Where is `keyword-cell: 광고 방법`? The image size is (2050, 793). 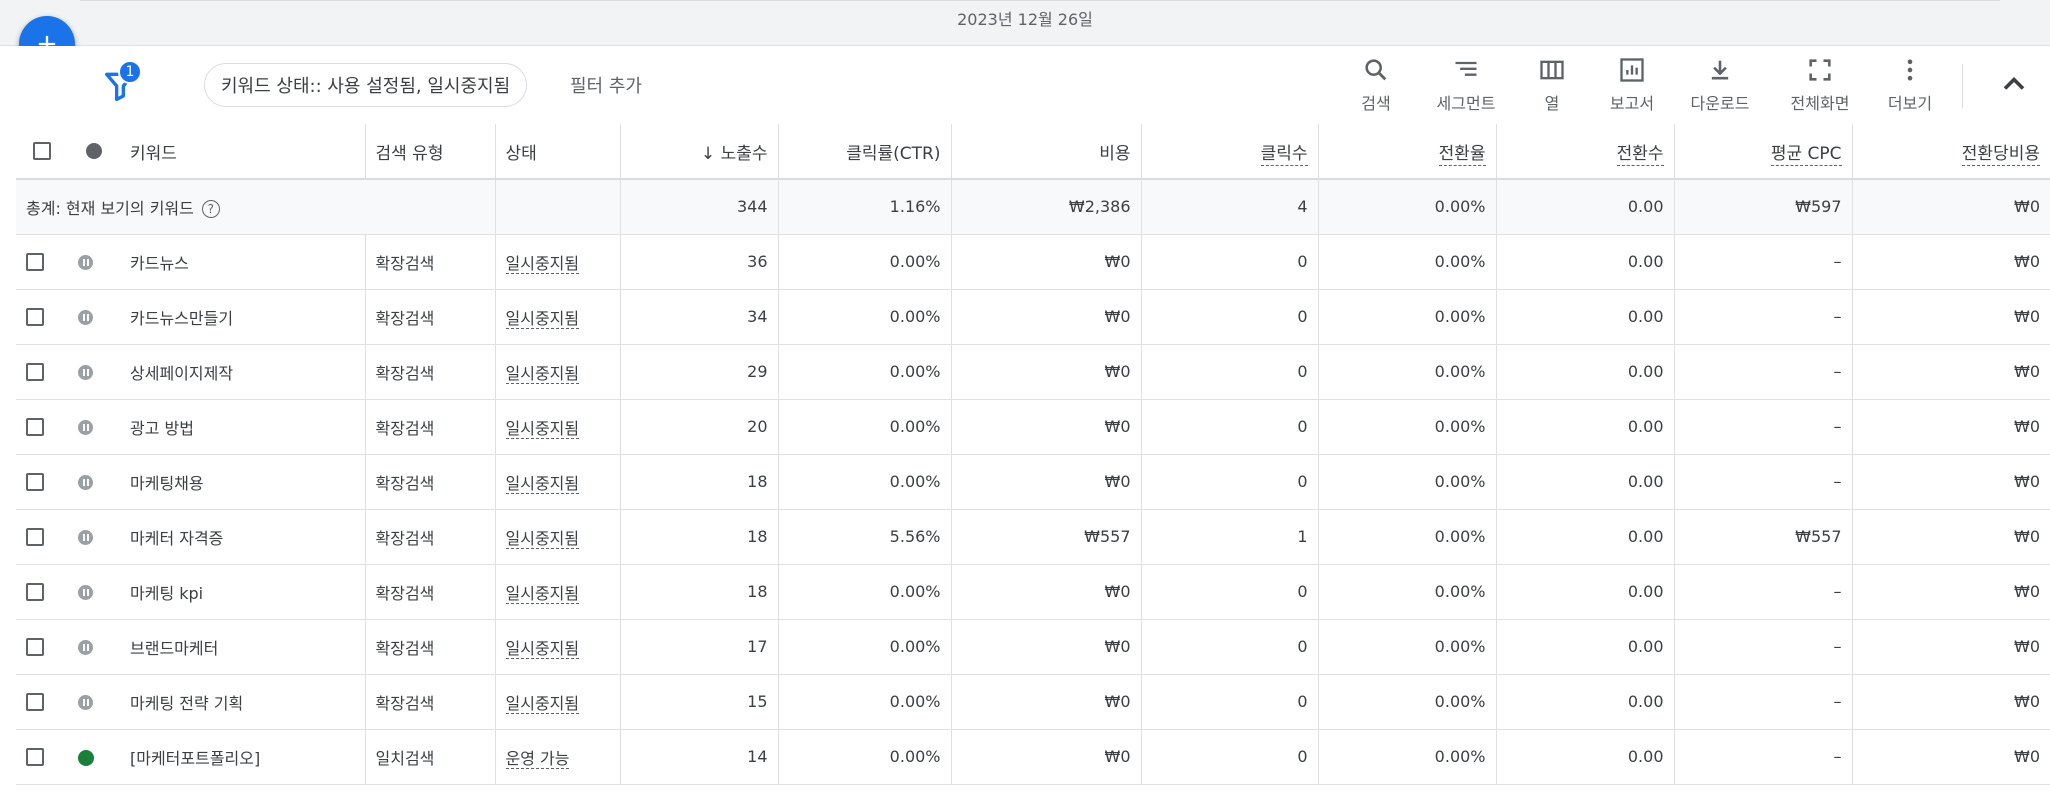
keyword-cell: 광고 방법 is located at coordinates (243, 427).